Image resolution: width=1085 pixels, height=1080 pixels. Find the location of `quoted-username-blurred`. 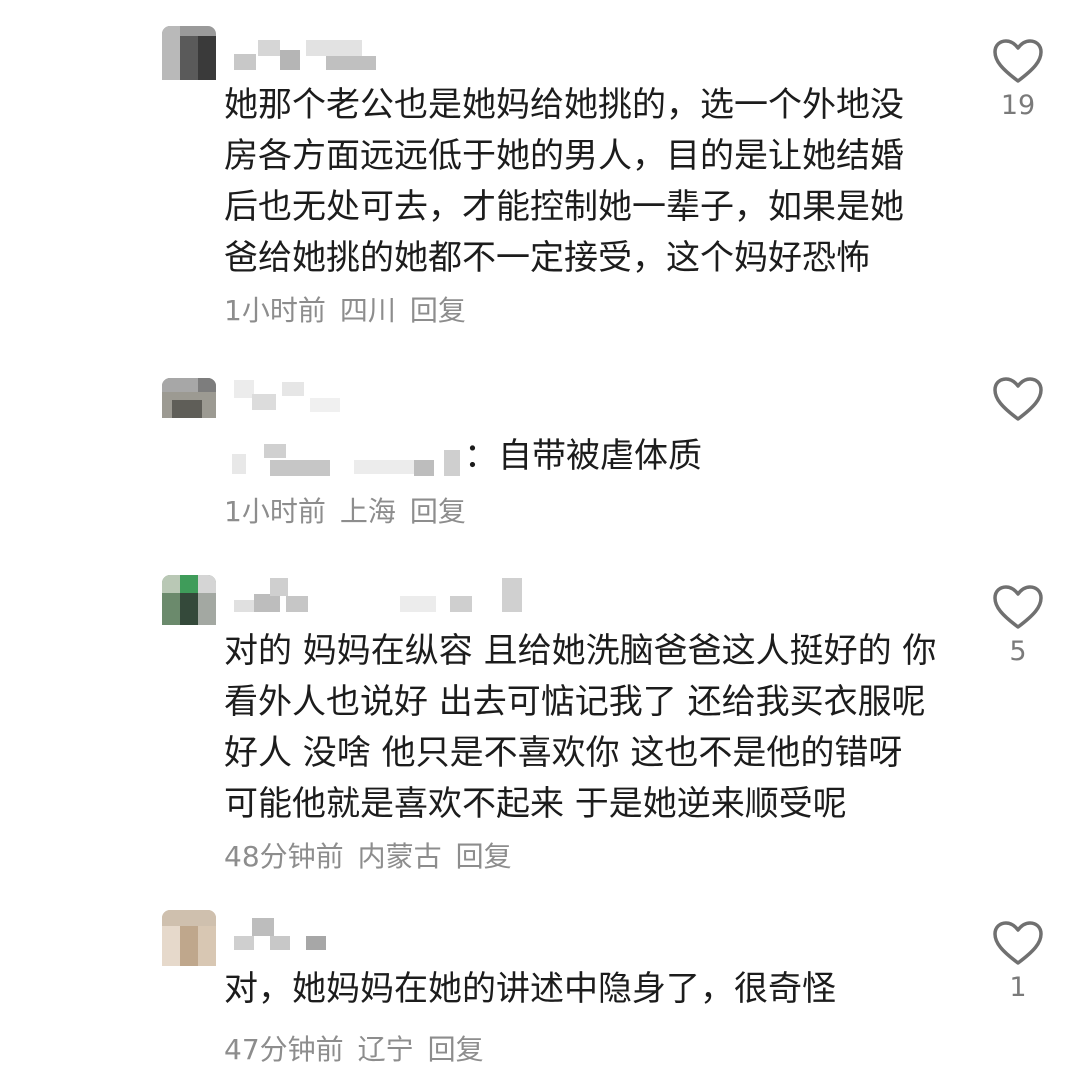

quoted-username-blurred is located at coordinates (344, 458).